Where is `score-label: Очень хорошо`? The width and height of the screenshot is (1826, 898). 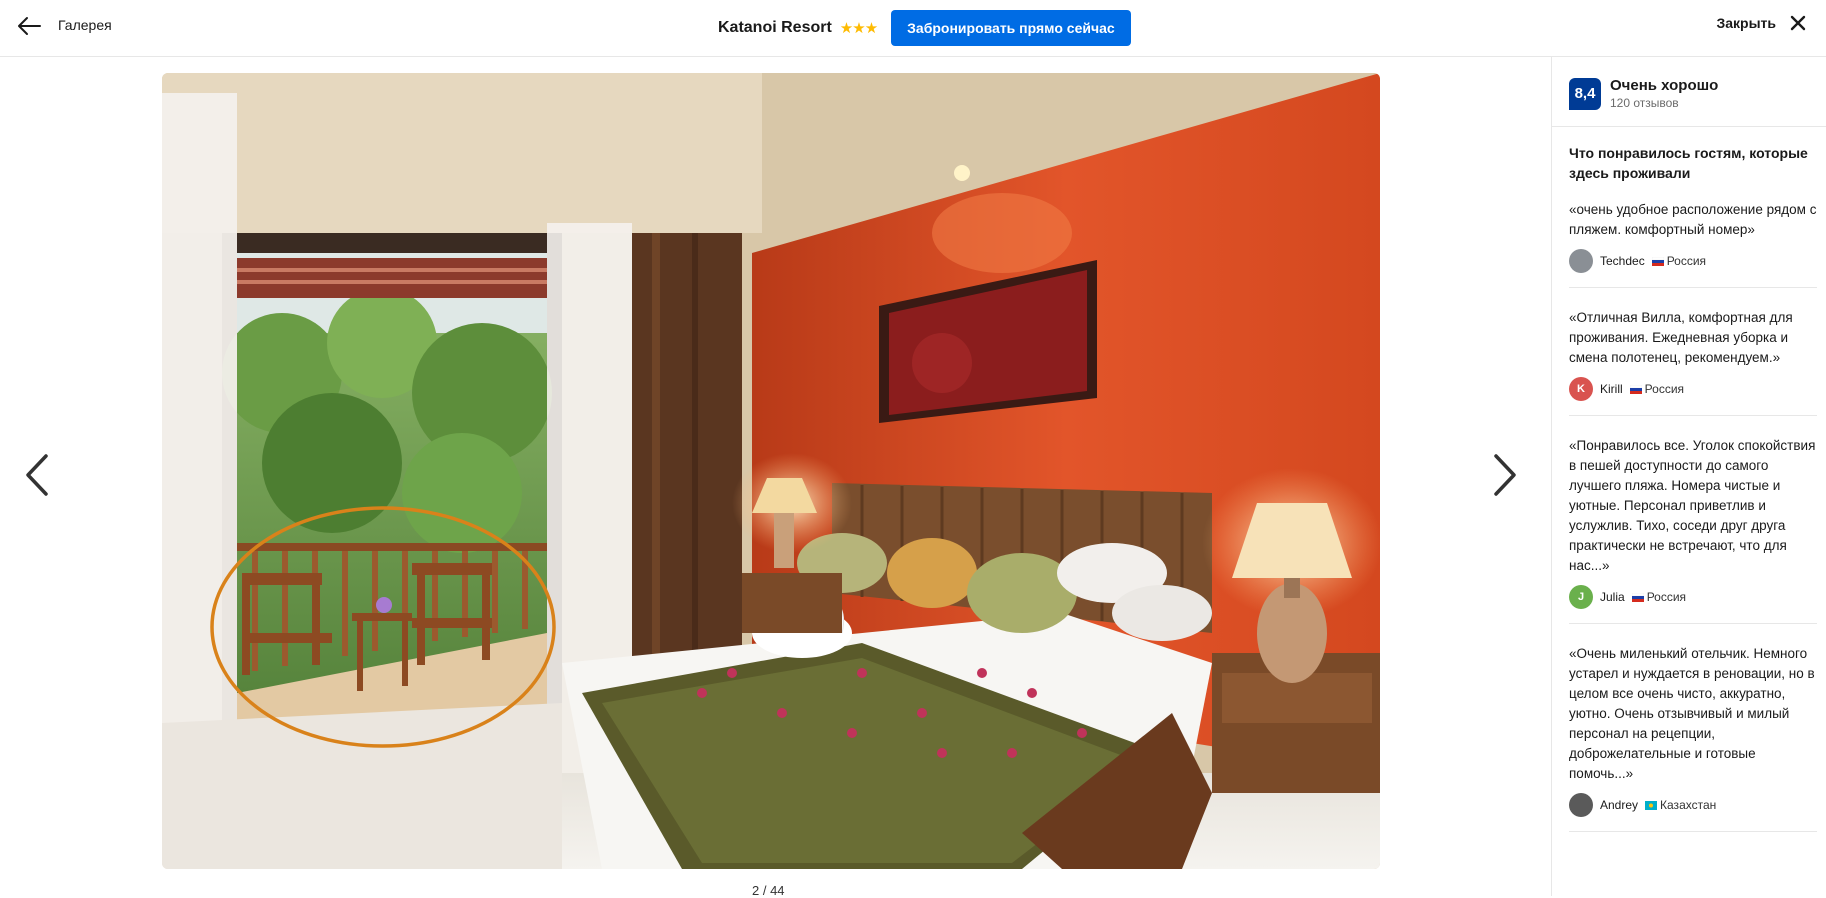 score-label: Очень хорошо is located at coordinates (1664, 85).